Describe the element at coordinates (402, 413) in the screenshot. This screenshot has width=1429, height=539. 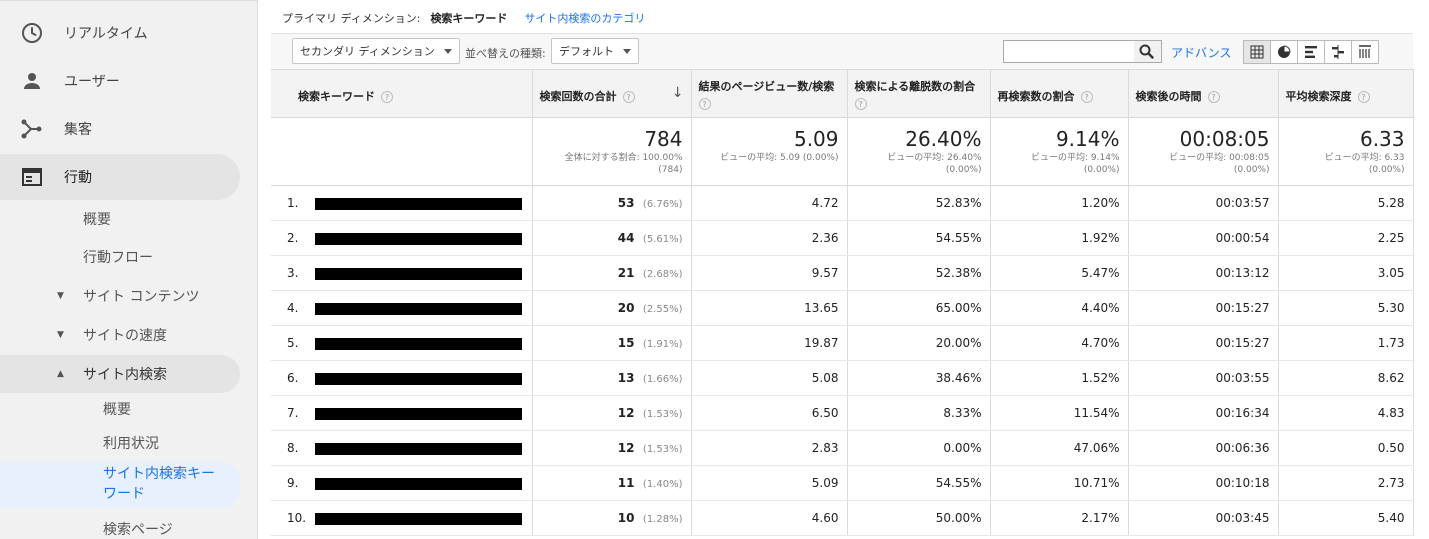
I see `keyword-cell: 7.` at that location.